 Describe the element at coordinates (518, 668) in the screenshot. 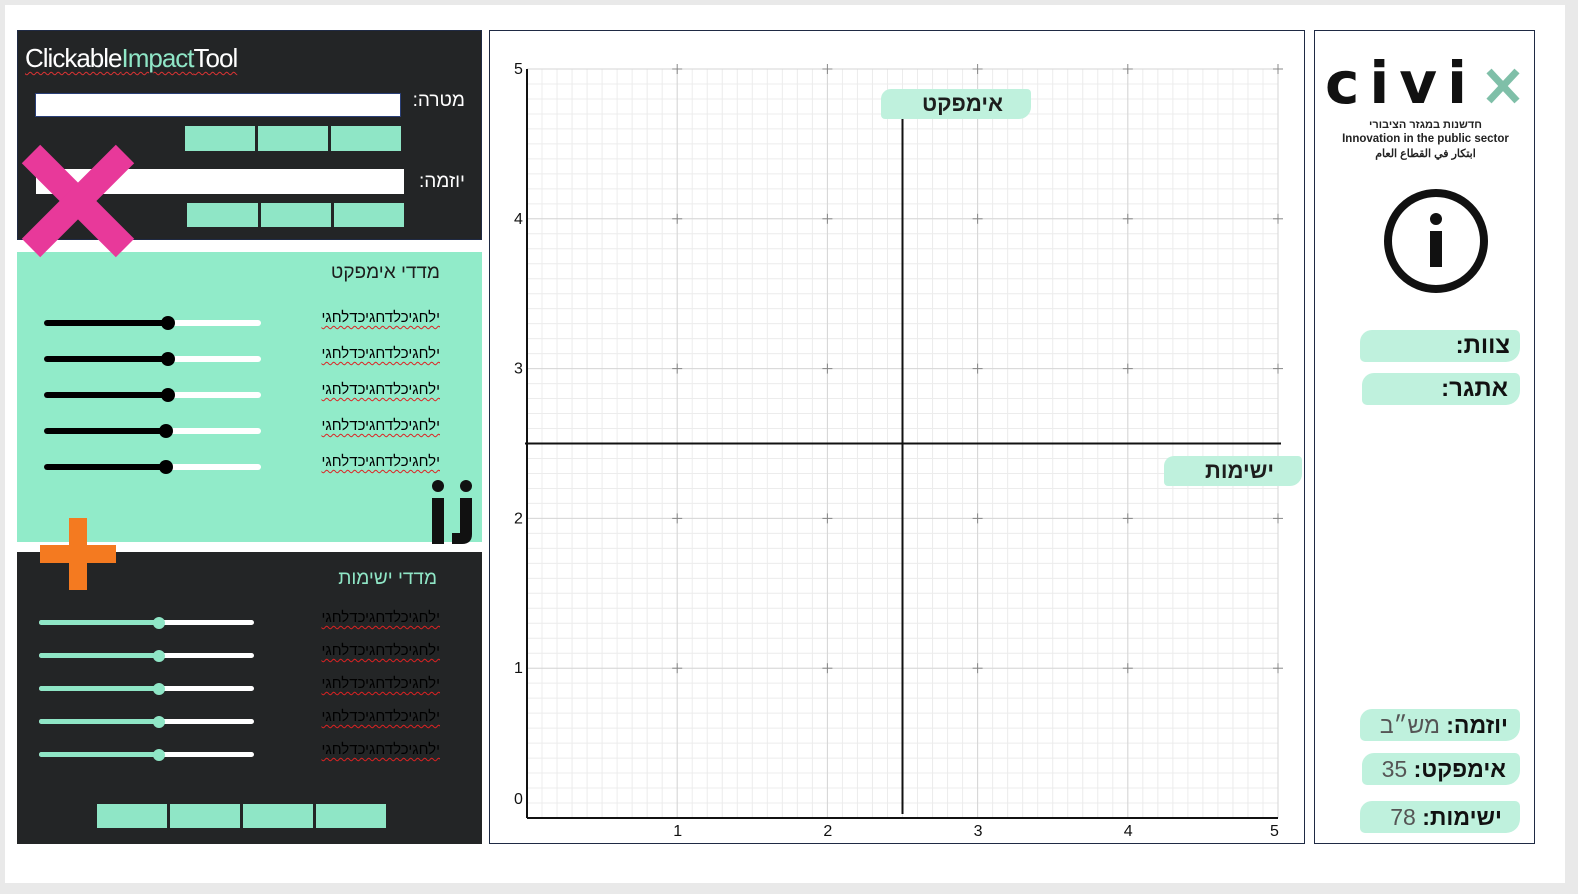

I see `y-tick-label: 1` at that location.